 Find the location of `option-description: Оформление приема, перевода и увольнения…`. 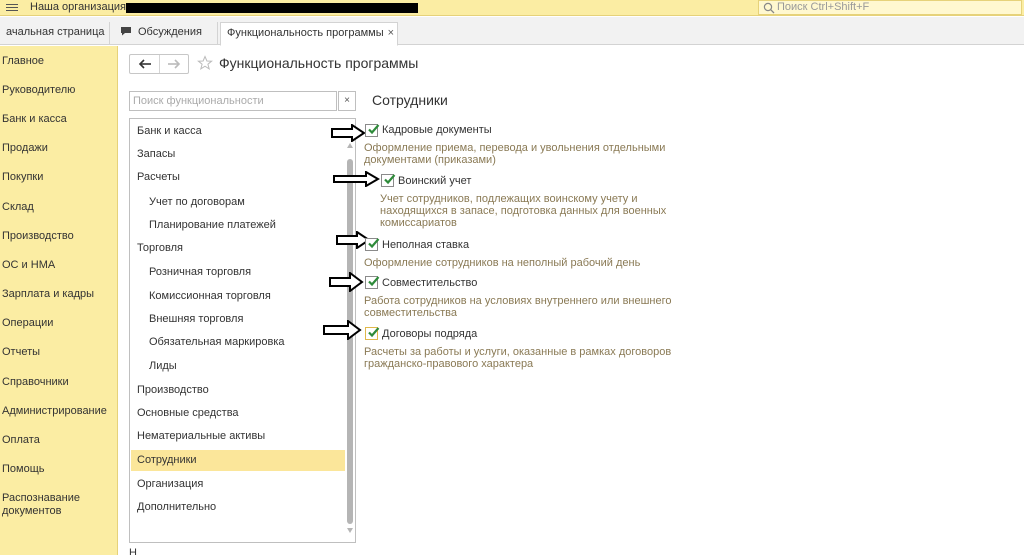

option-description: Оформление приема, перевода и увольнения… is located at coordinates (515, 154).